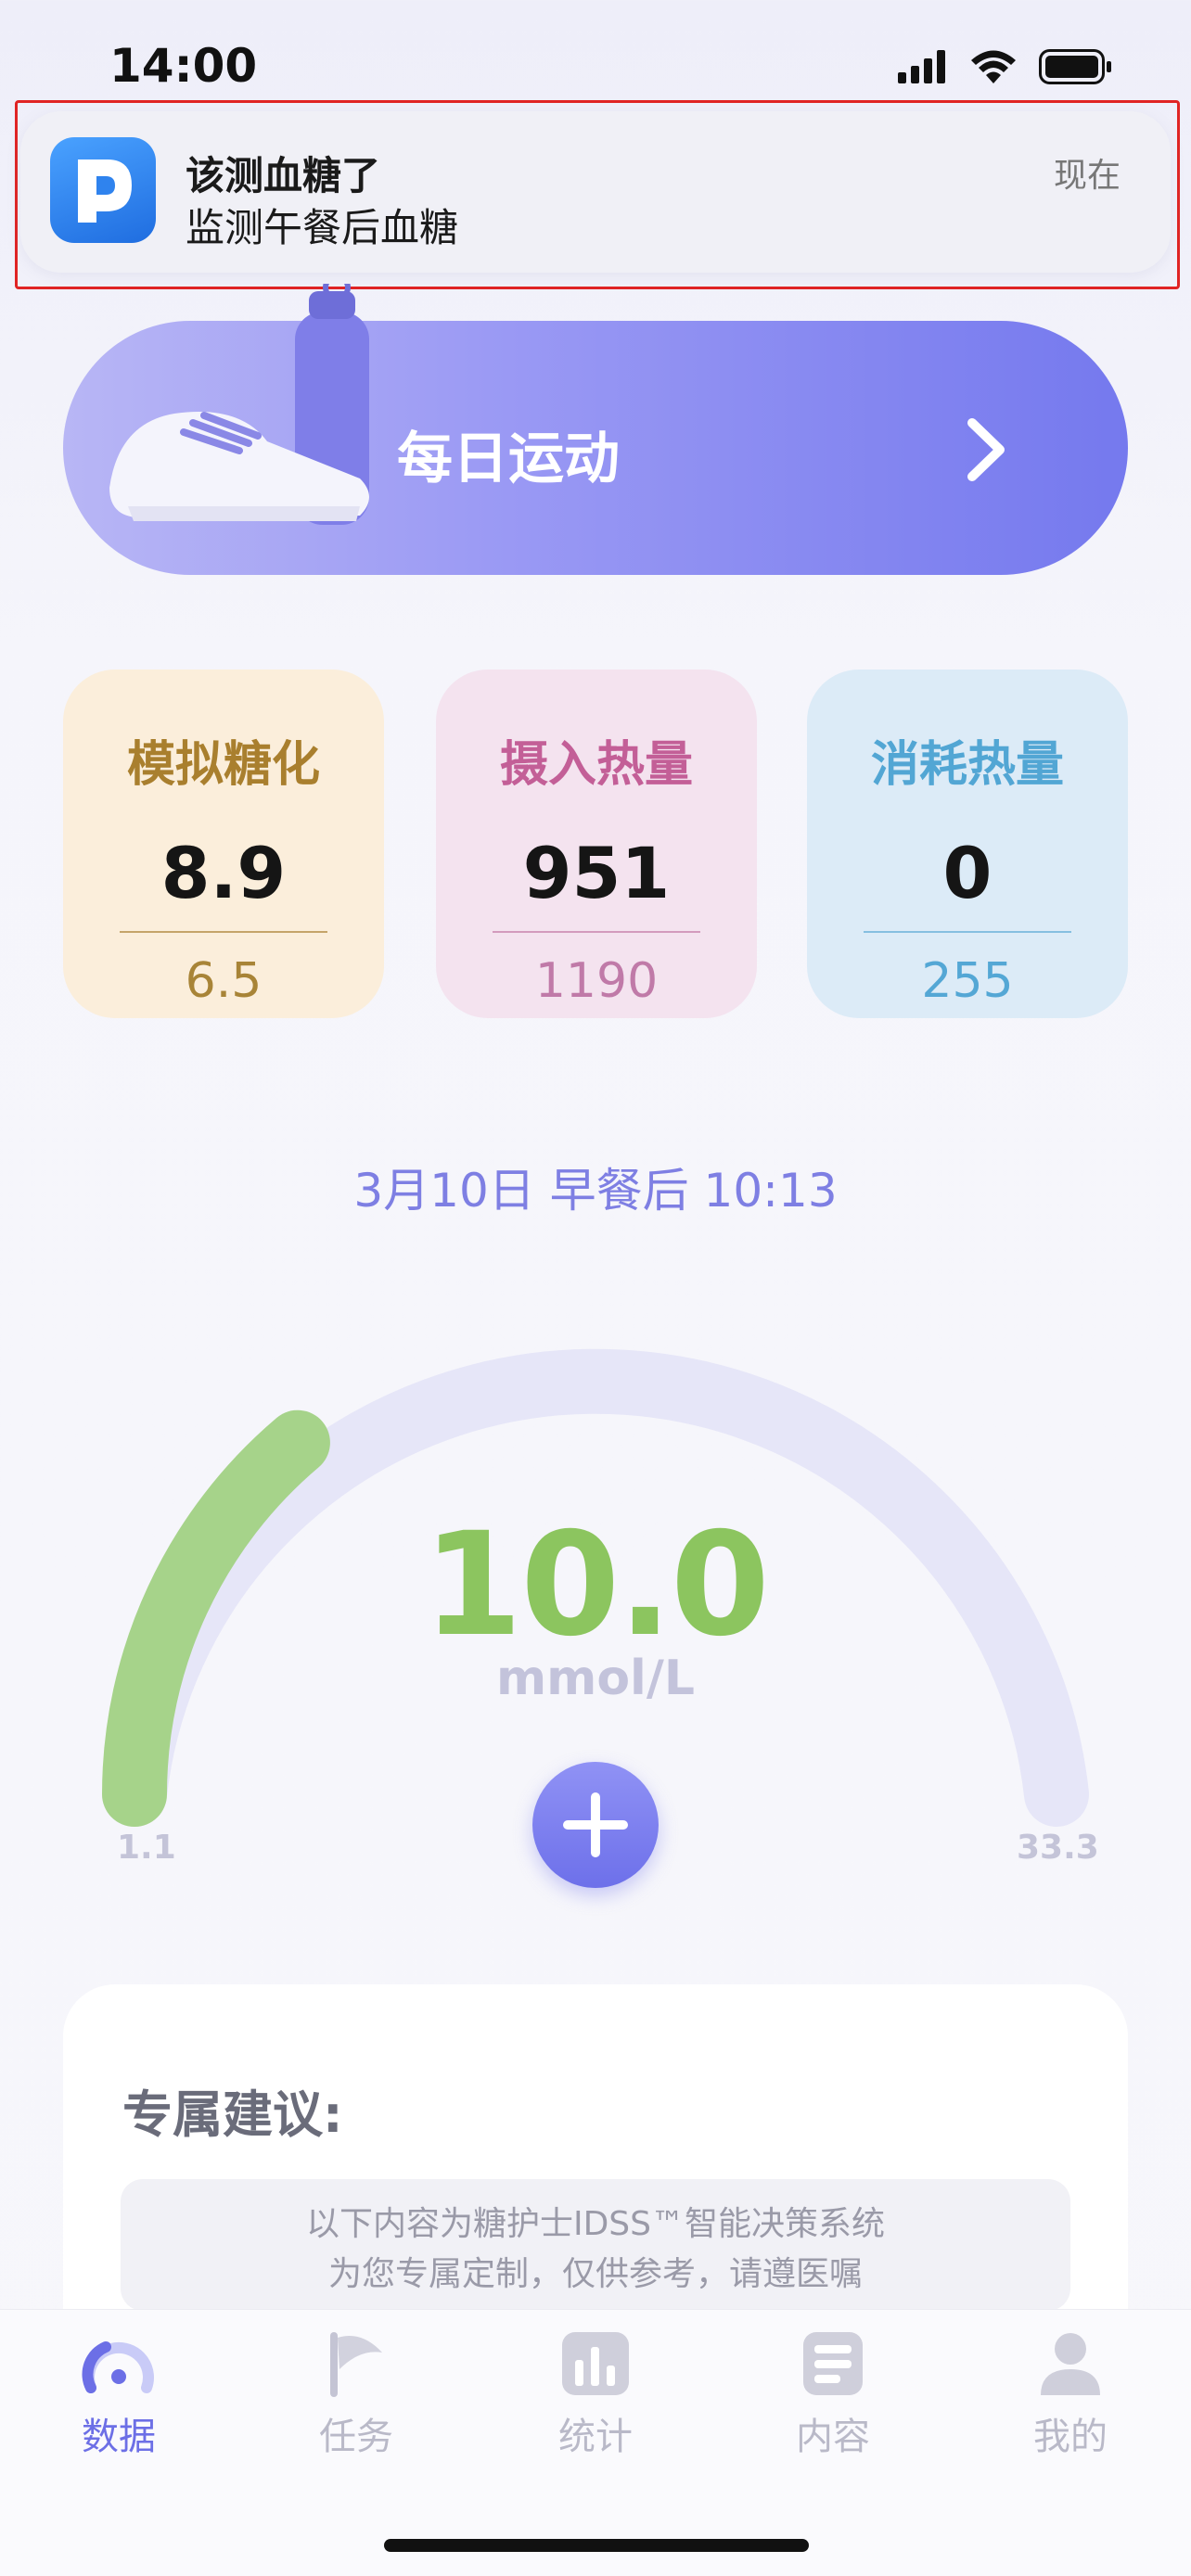 The width and height of the screenshot is (1191, 2576). I want to click on flag-icon, so click(356, 2365).